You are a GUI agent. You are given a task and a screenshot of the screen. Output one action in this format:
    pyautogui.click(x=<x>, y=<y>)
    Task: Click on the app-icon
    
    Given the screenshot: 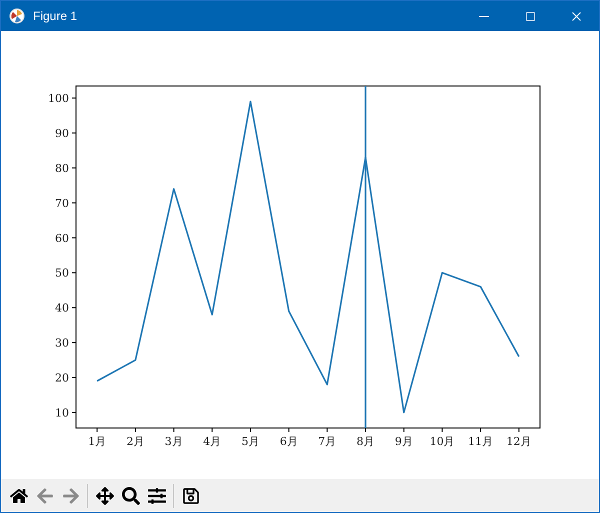 What is the action you would take?
    pyautogui.click(x=17, y=16)
    